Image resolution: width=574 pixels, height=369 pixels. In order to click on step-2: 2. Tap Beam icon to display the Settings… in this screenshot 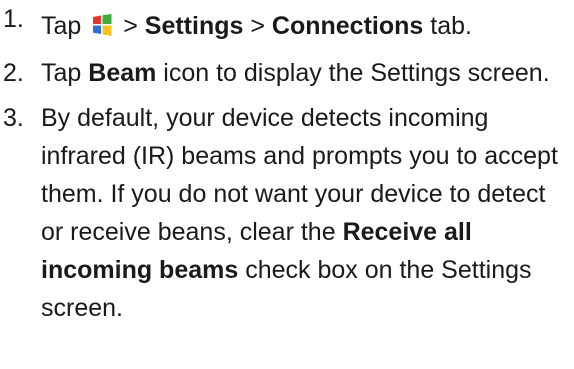, I will do `click(287, 73)`.